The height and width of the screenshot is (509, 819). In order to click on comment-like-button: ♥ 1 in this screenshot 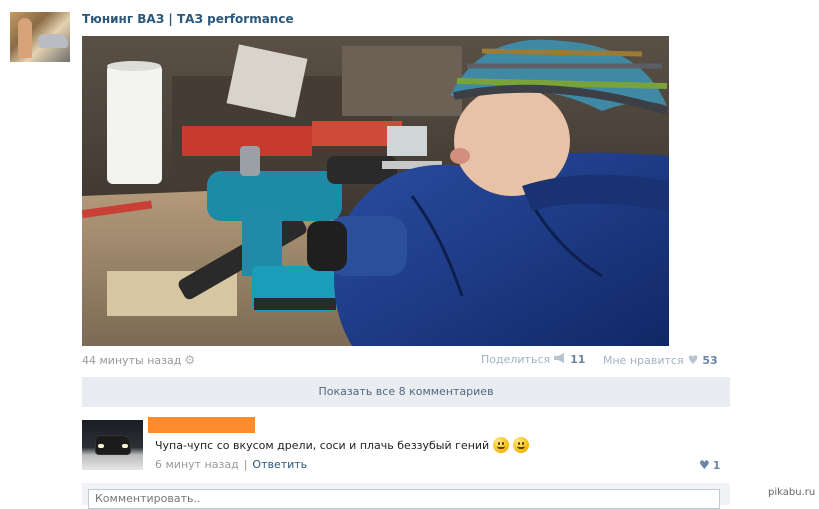, I will do `click(709, 465)`.